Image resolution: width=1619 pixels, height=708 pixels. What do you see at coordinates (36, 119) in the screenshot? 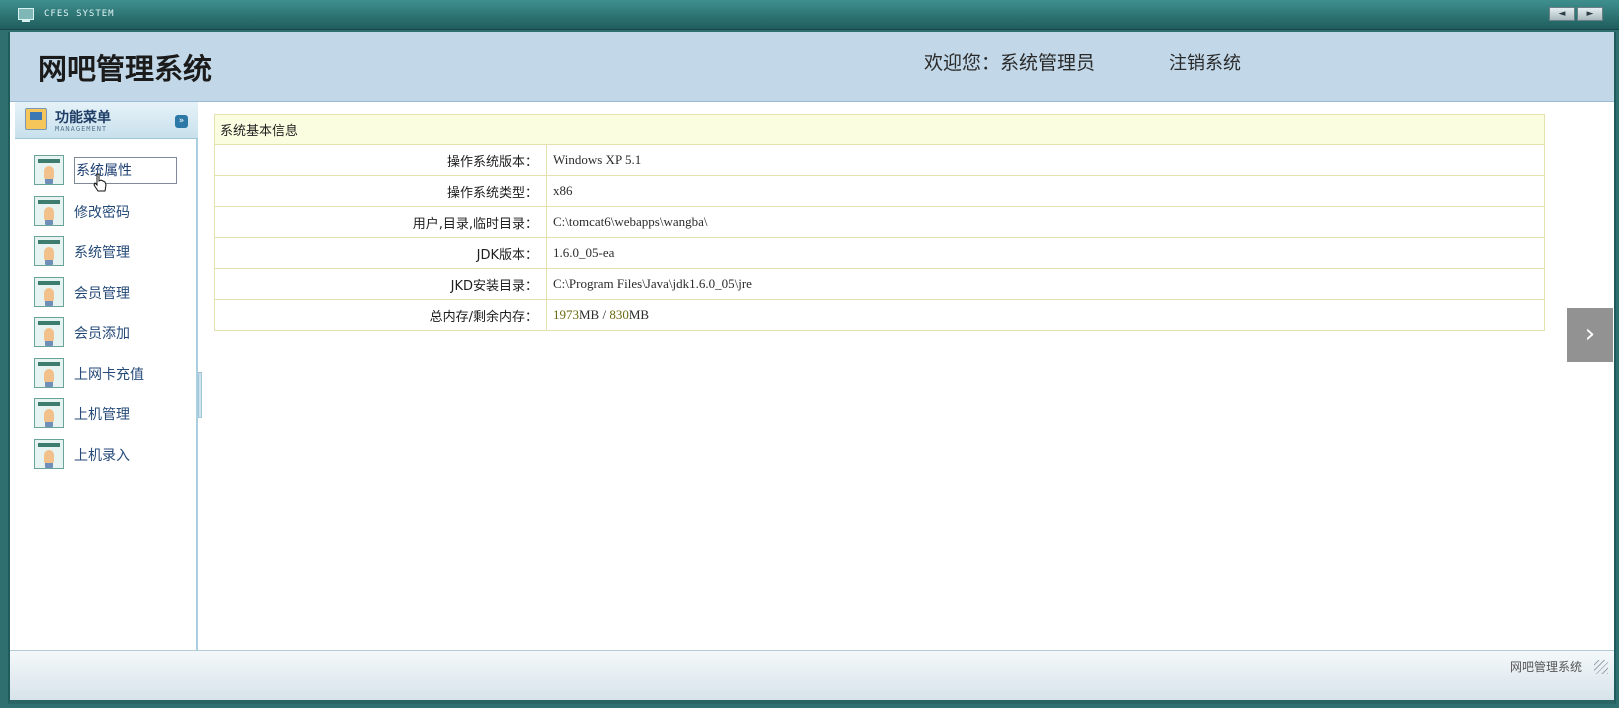
I see `menu-icon` at bounding box center [36, 119].